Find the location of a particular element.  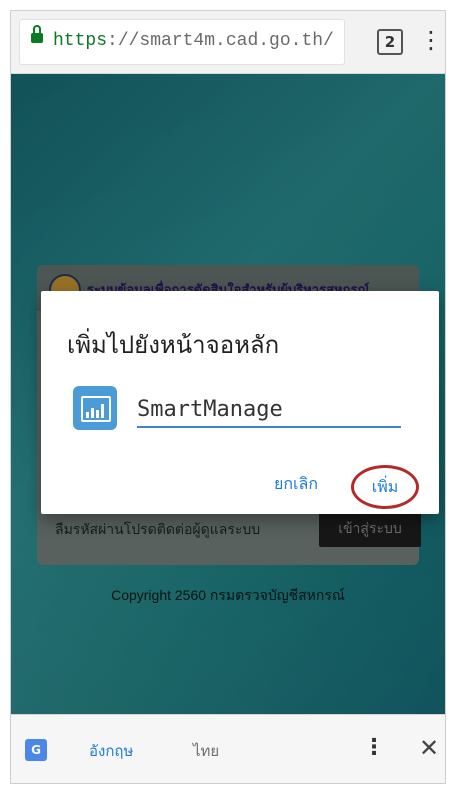

browser-toolbar: https://smart4m.cad.go.th/s 2 ⋮ is located at coordinates (228, 42).